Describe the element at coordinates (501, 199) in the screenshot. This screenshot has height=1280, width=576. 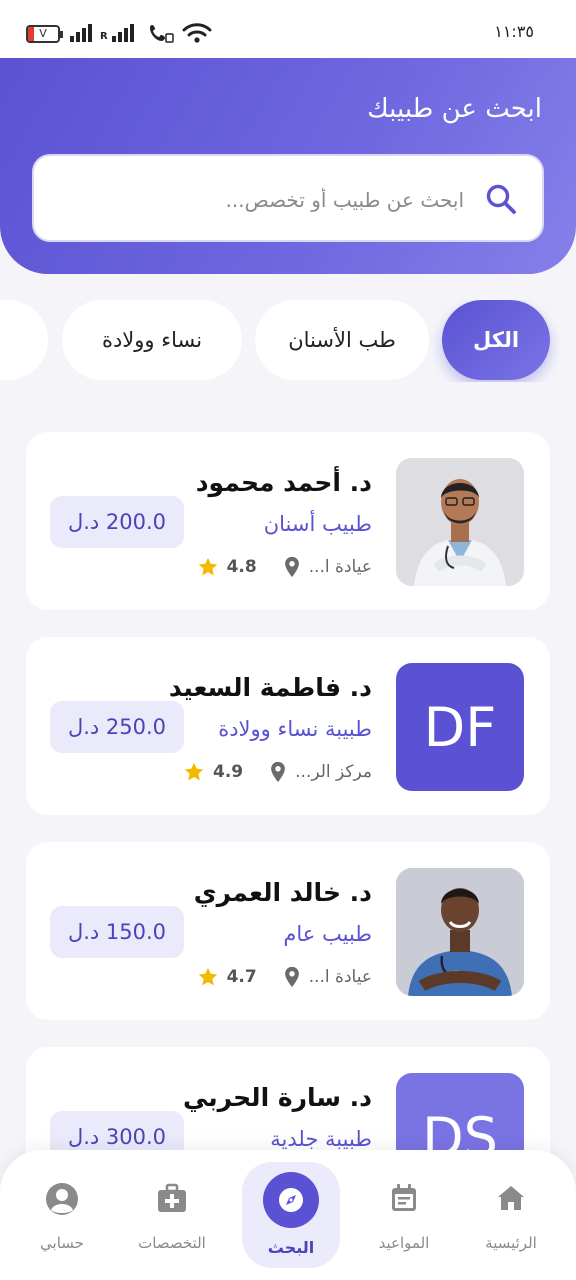
I see `search-icon` at that location.